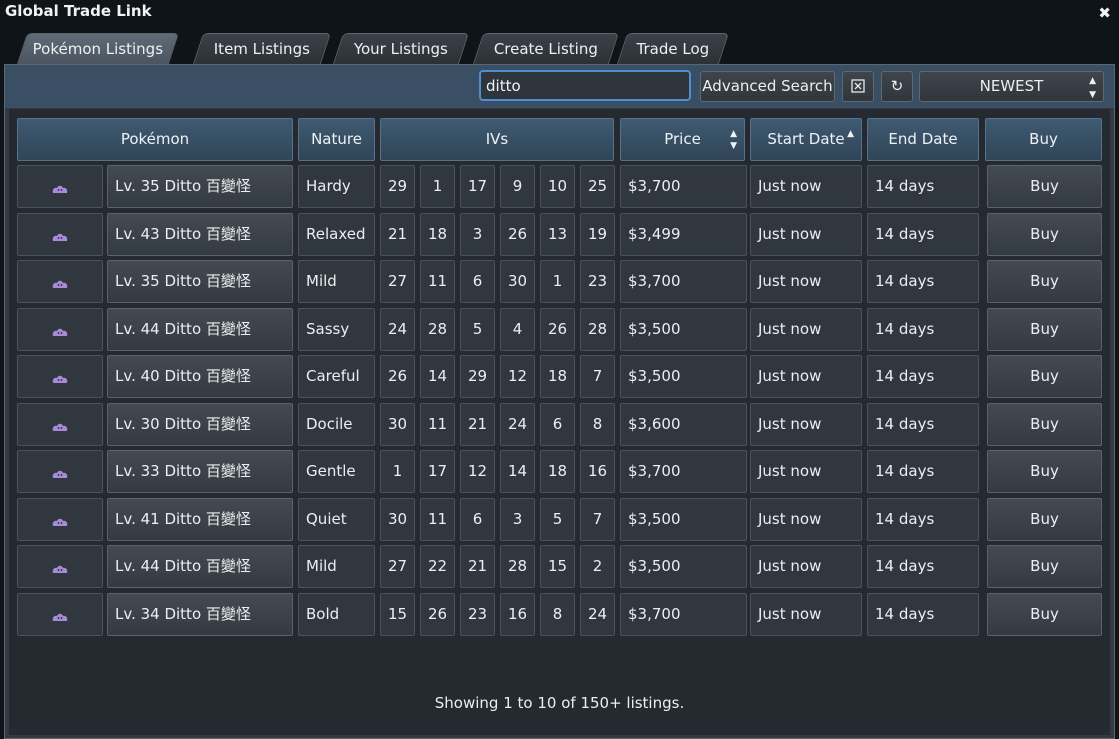 The image size is (1119, 739). Describe the element at coordinates (336, 186) in the screenshot. I see `nature-cell: Hardy` at that location.